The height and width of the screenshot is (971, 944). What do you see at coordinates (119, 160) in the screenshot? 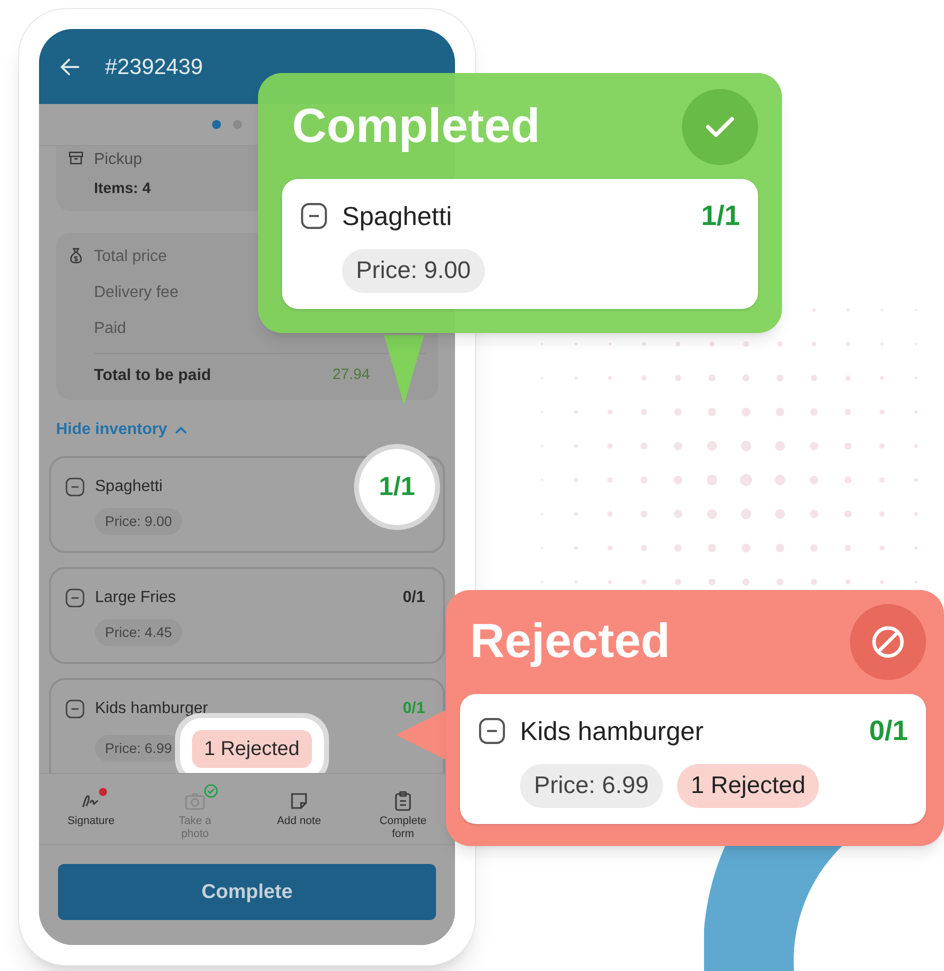
I see `pickup-label: Pickup` at bounding box center [119, 160].